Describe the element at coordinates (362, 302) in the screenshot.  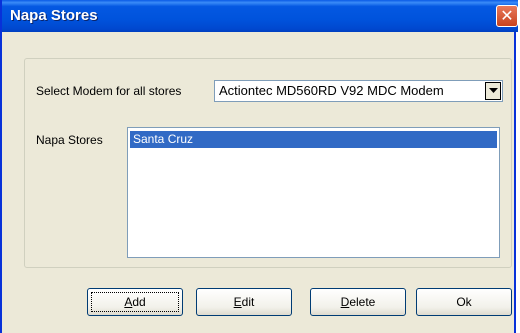
I see `delete-button-label: elete` at that location.